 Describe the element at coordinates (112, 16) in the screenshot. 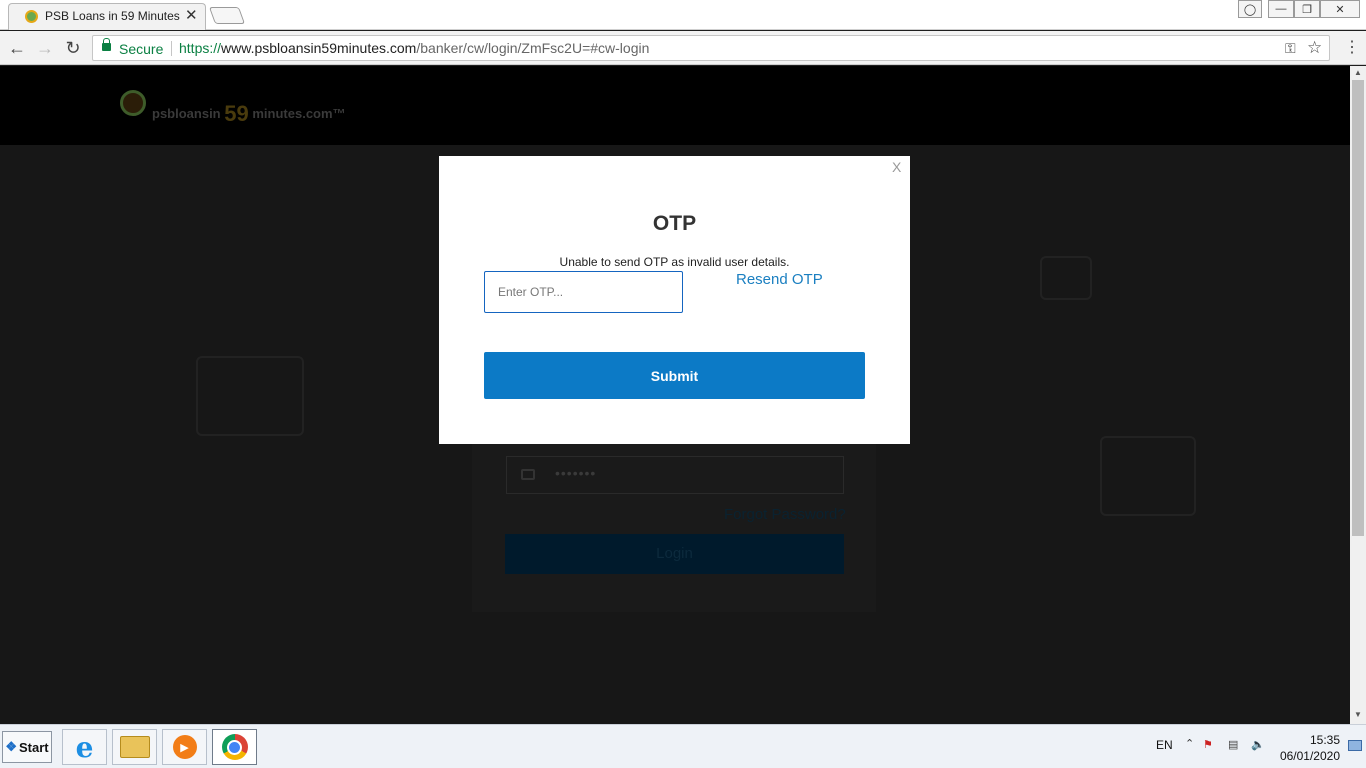

I see `tab-title: PSB Loans in 59 Minutes` at that location.